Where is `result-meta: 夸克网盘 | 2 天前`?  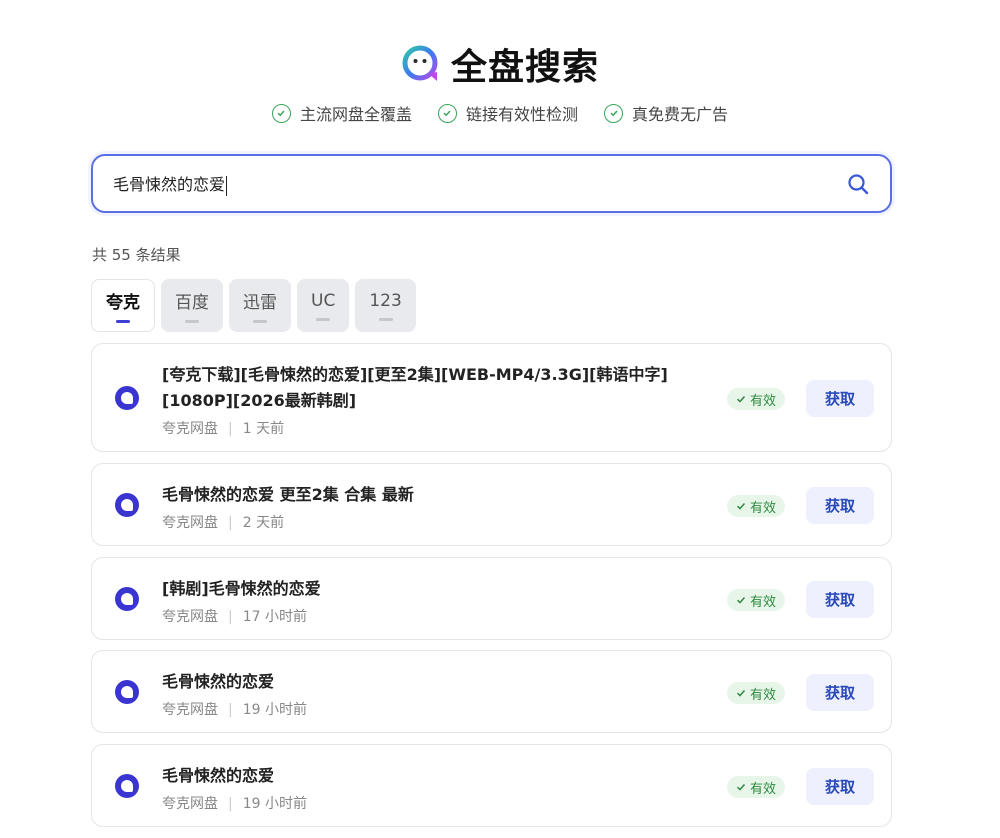
result-meta: 夸克网盘 | 2 天前 is located at coordinates (223, 523).